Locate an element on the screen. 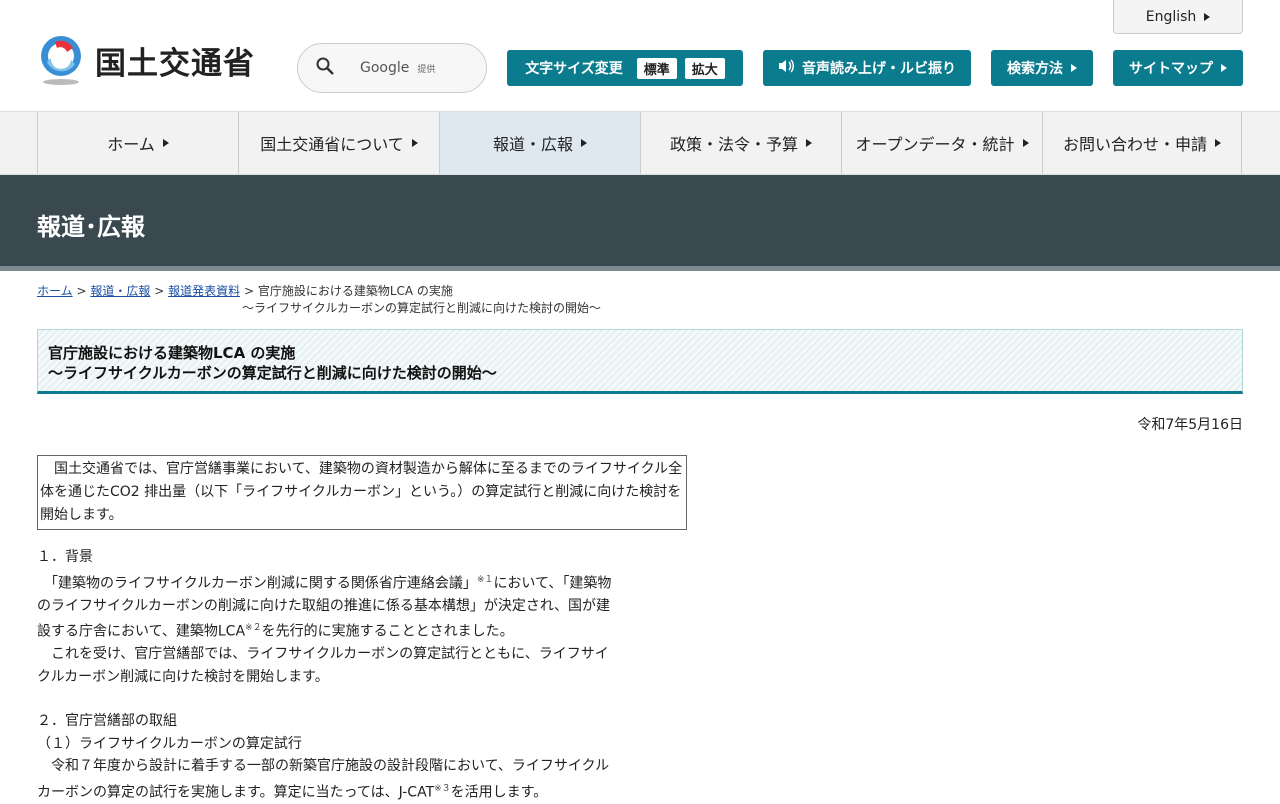  subsection-heading: （１）ライフサイクルカーボンの算定試行 is located at coordinates (169, 743).